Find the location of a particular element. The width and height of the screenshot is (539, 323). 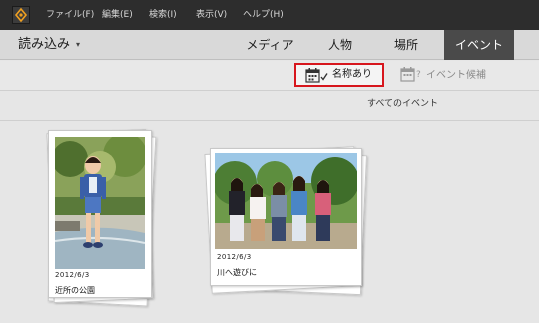

elements-organizer-icon is located at coordinates (21, 15).